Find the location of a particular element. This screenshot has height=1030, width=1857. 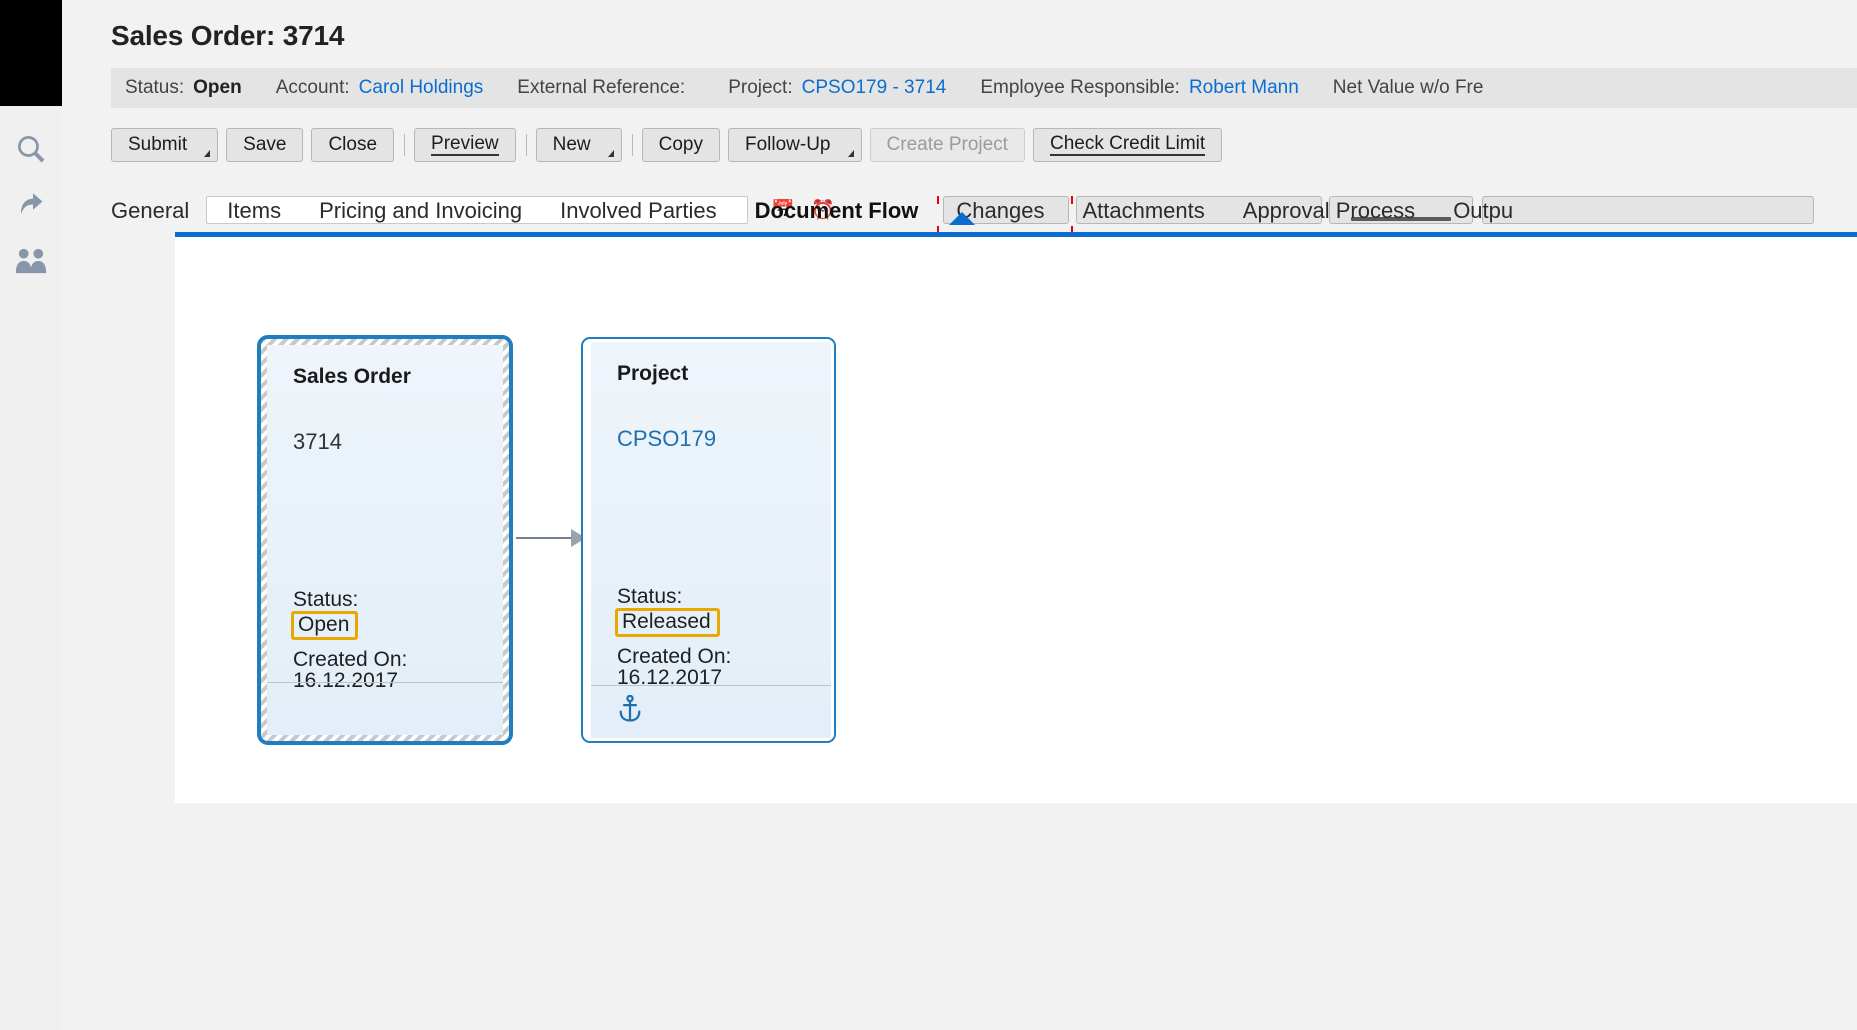

flow-node-status-value: Open is located at coordinates (325, 626).